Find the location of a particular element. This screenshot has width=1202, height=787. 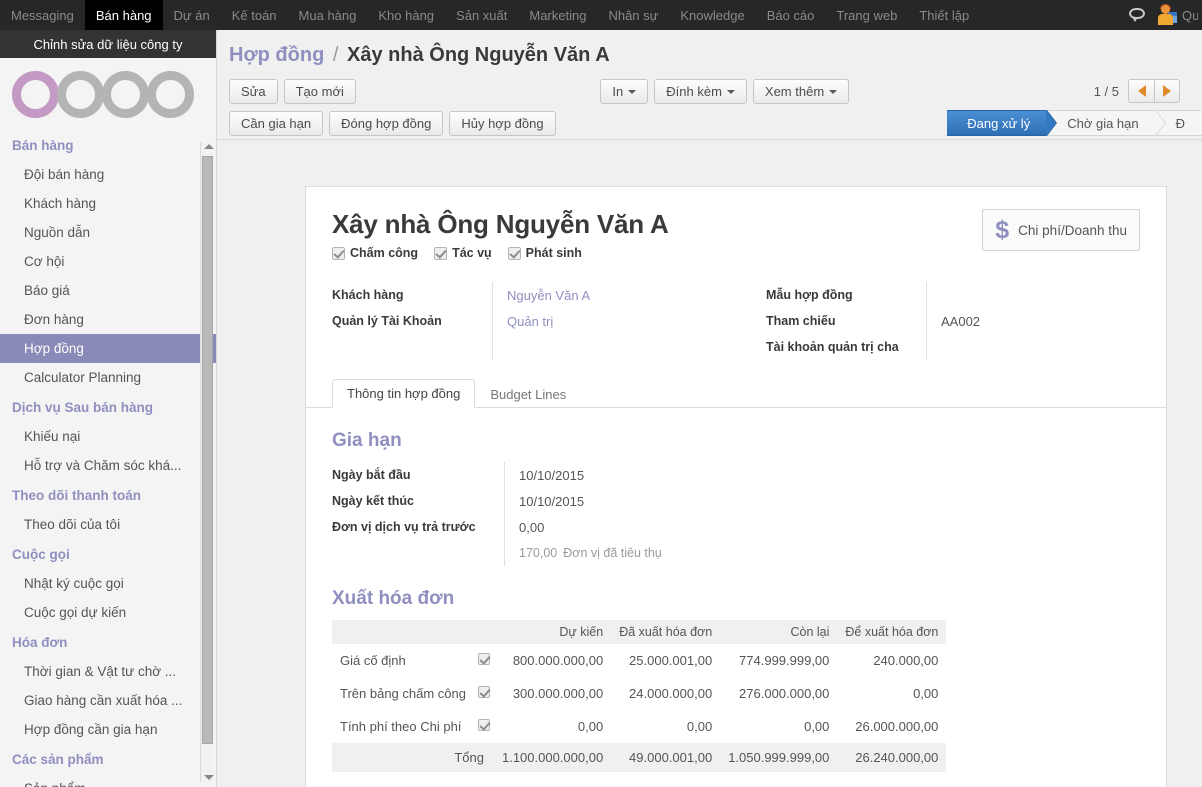

odoo-logo is located at coordinates (108, 94).